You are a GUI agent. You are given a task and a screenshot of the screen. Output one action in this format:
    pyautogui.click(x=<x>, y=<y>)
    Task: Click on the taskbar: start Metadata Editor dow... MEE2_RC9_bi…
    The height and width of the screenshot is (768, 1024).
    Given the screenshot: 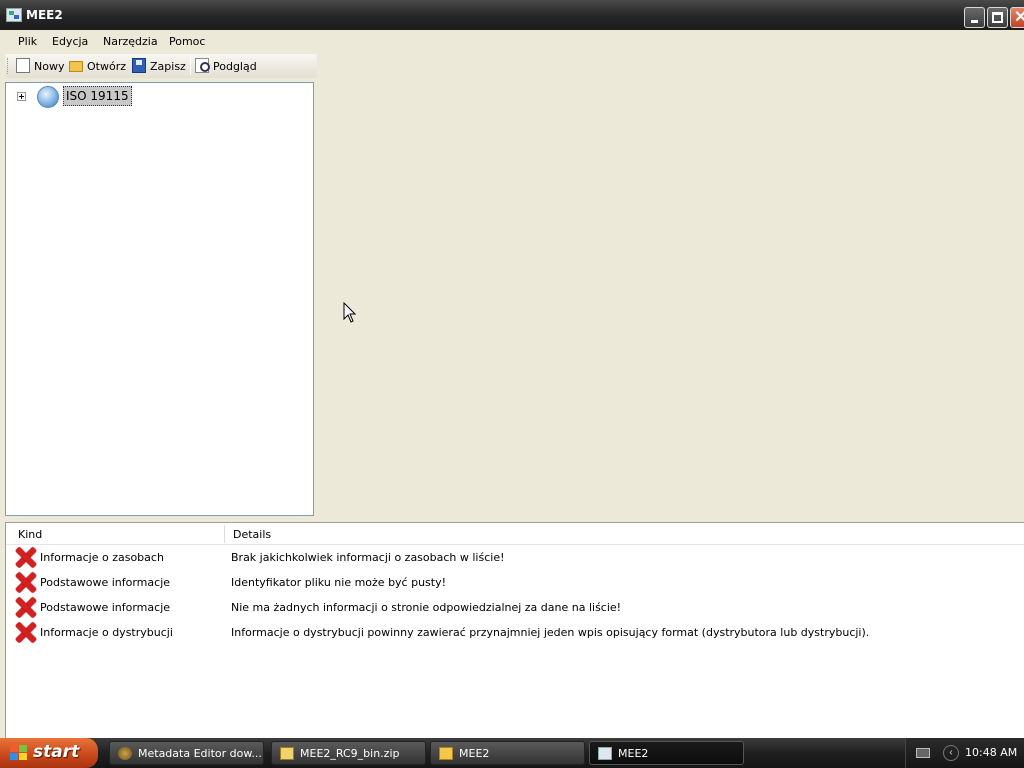 What is the action you would take?
    pyautogui.click(x=512, y=753)
    